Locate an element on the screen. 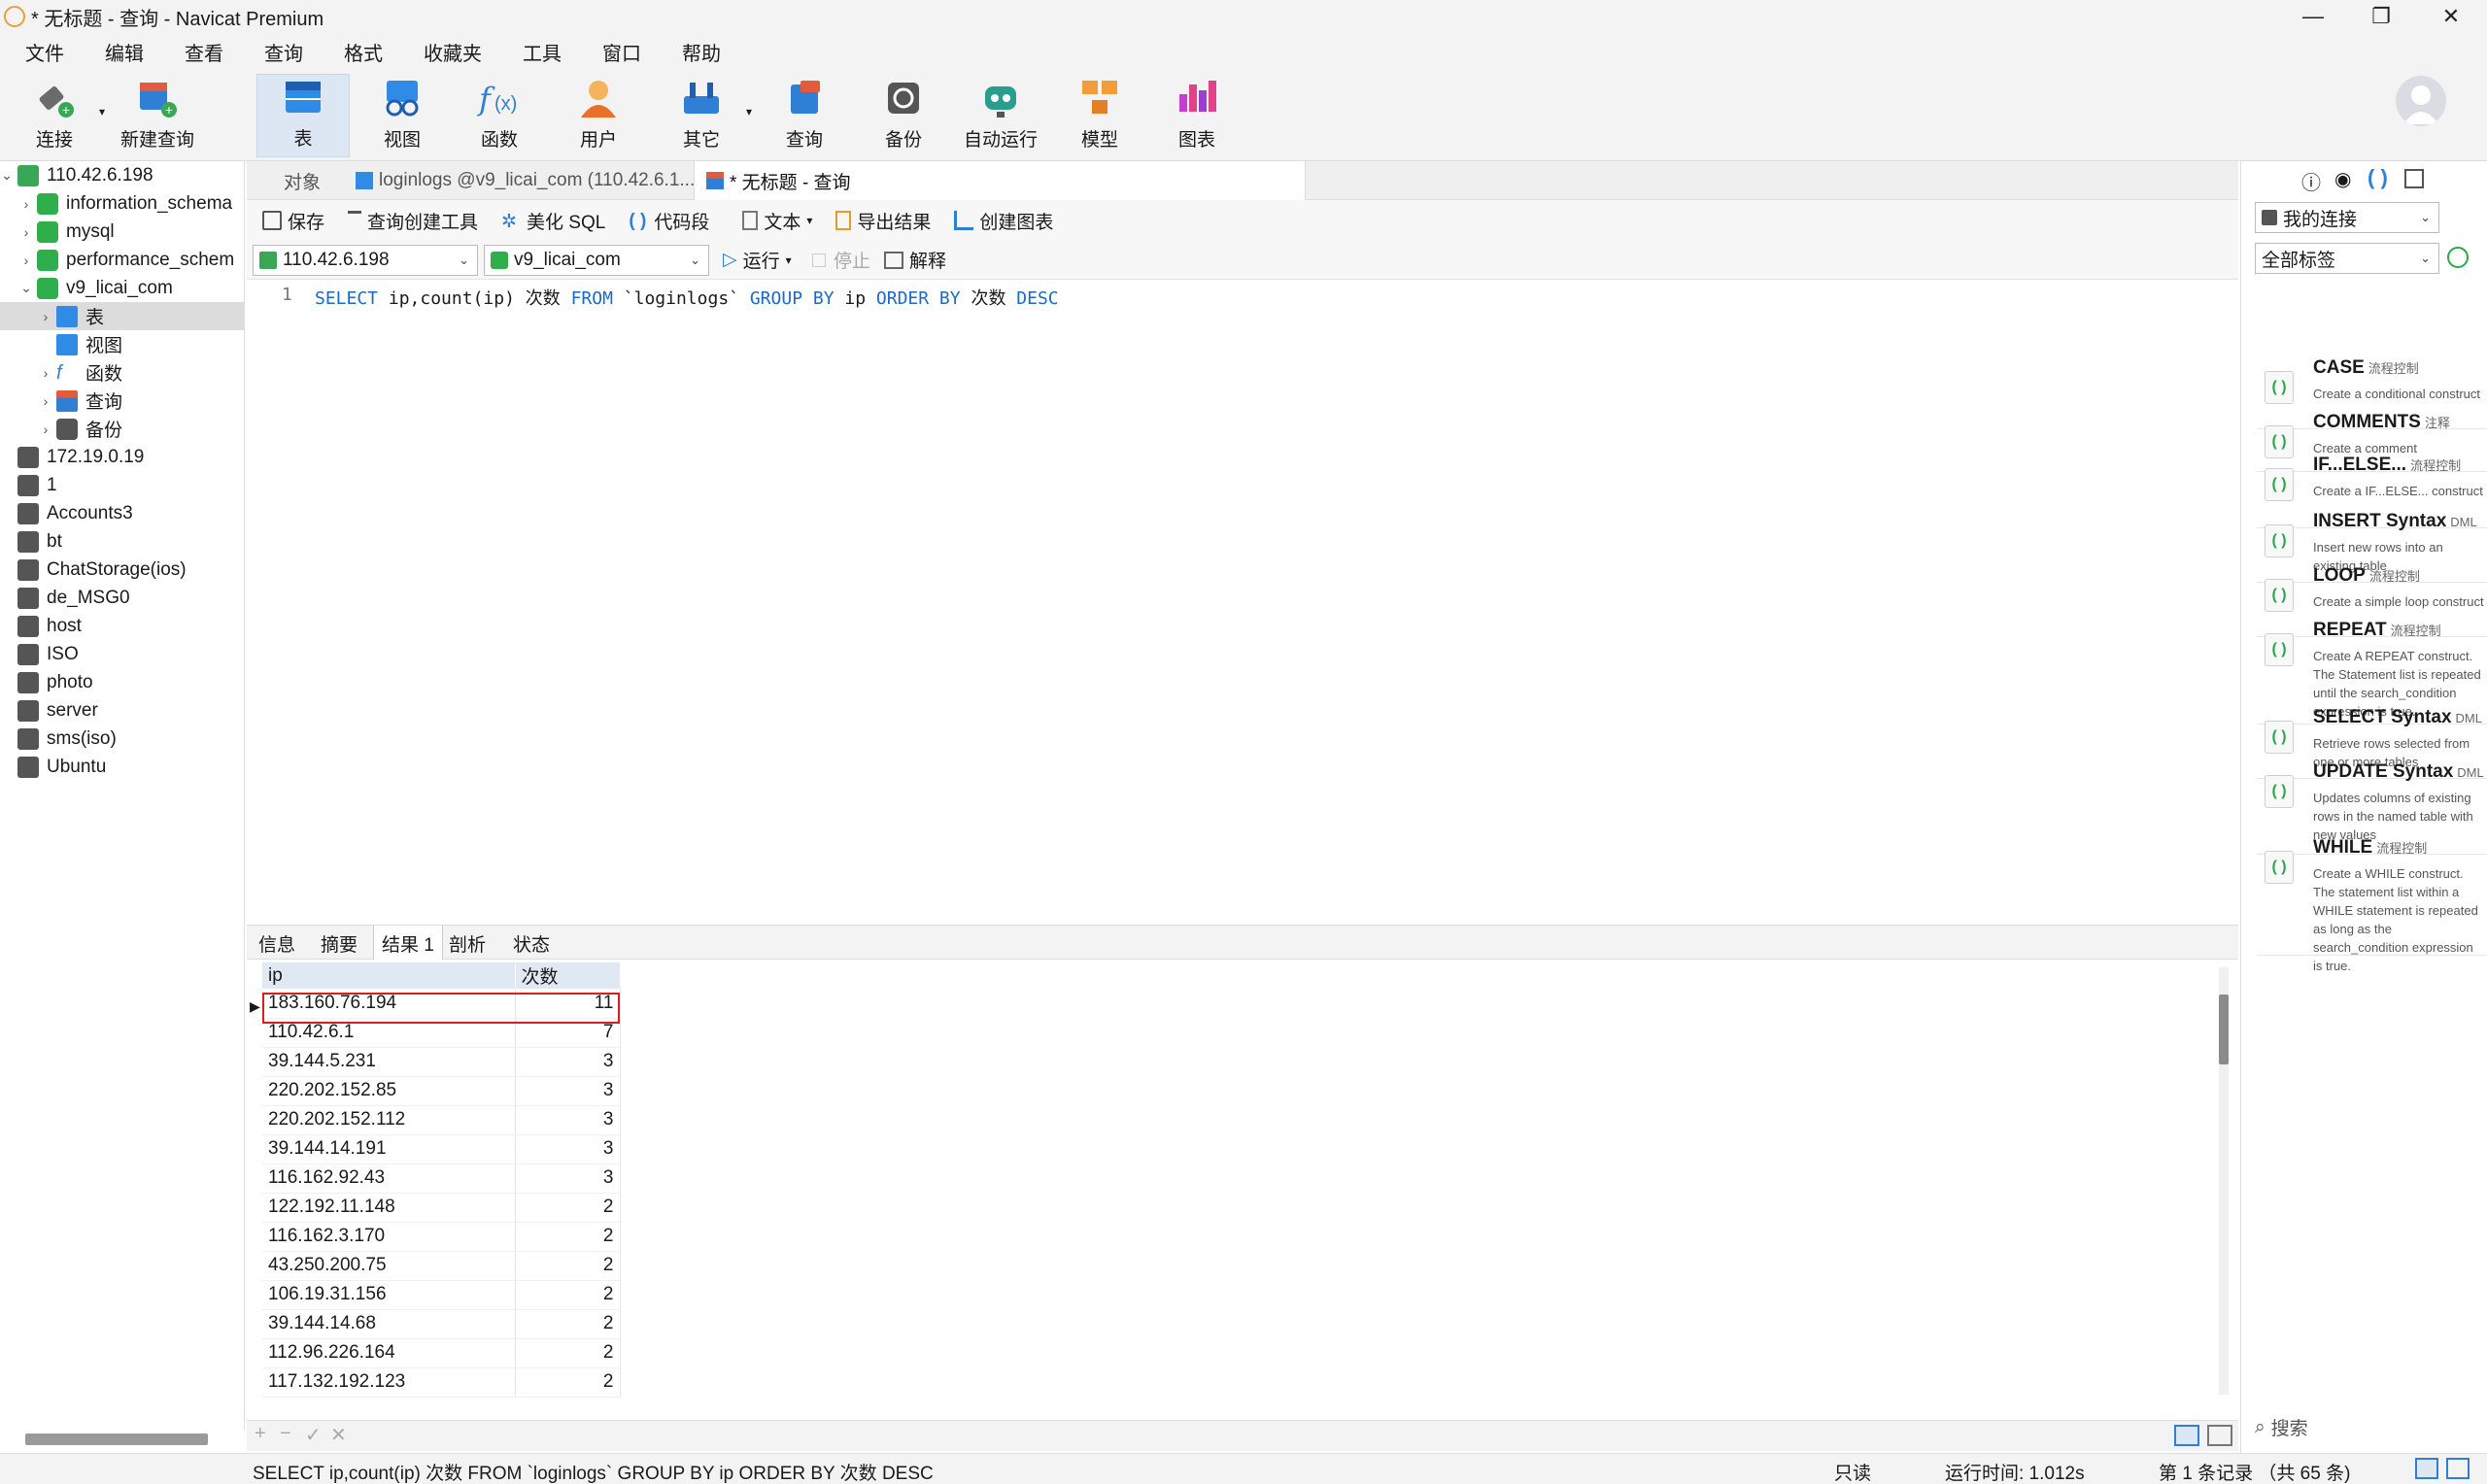  tree-views: 视图 is located at coordinates (122, 344).